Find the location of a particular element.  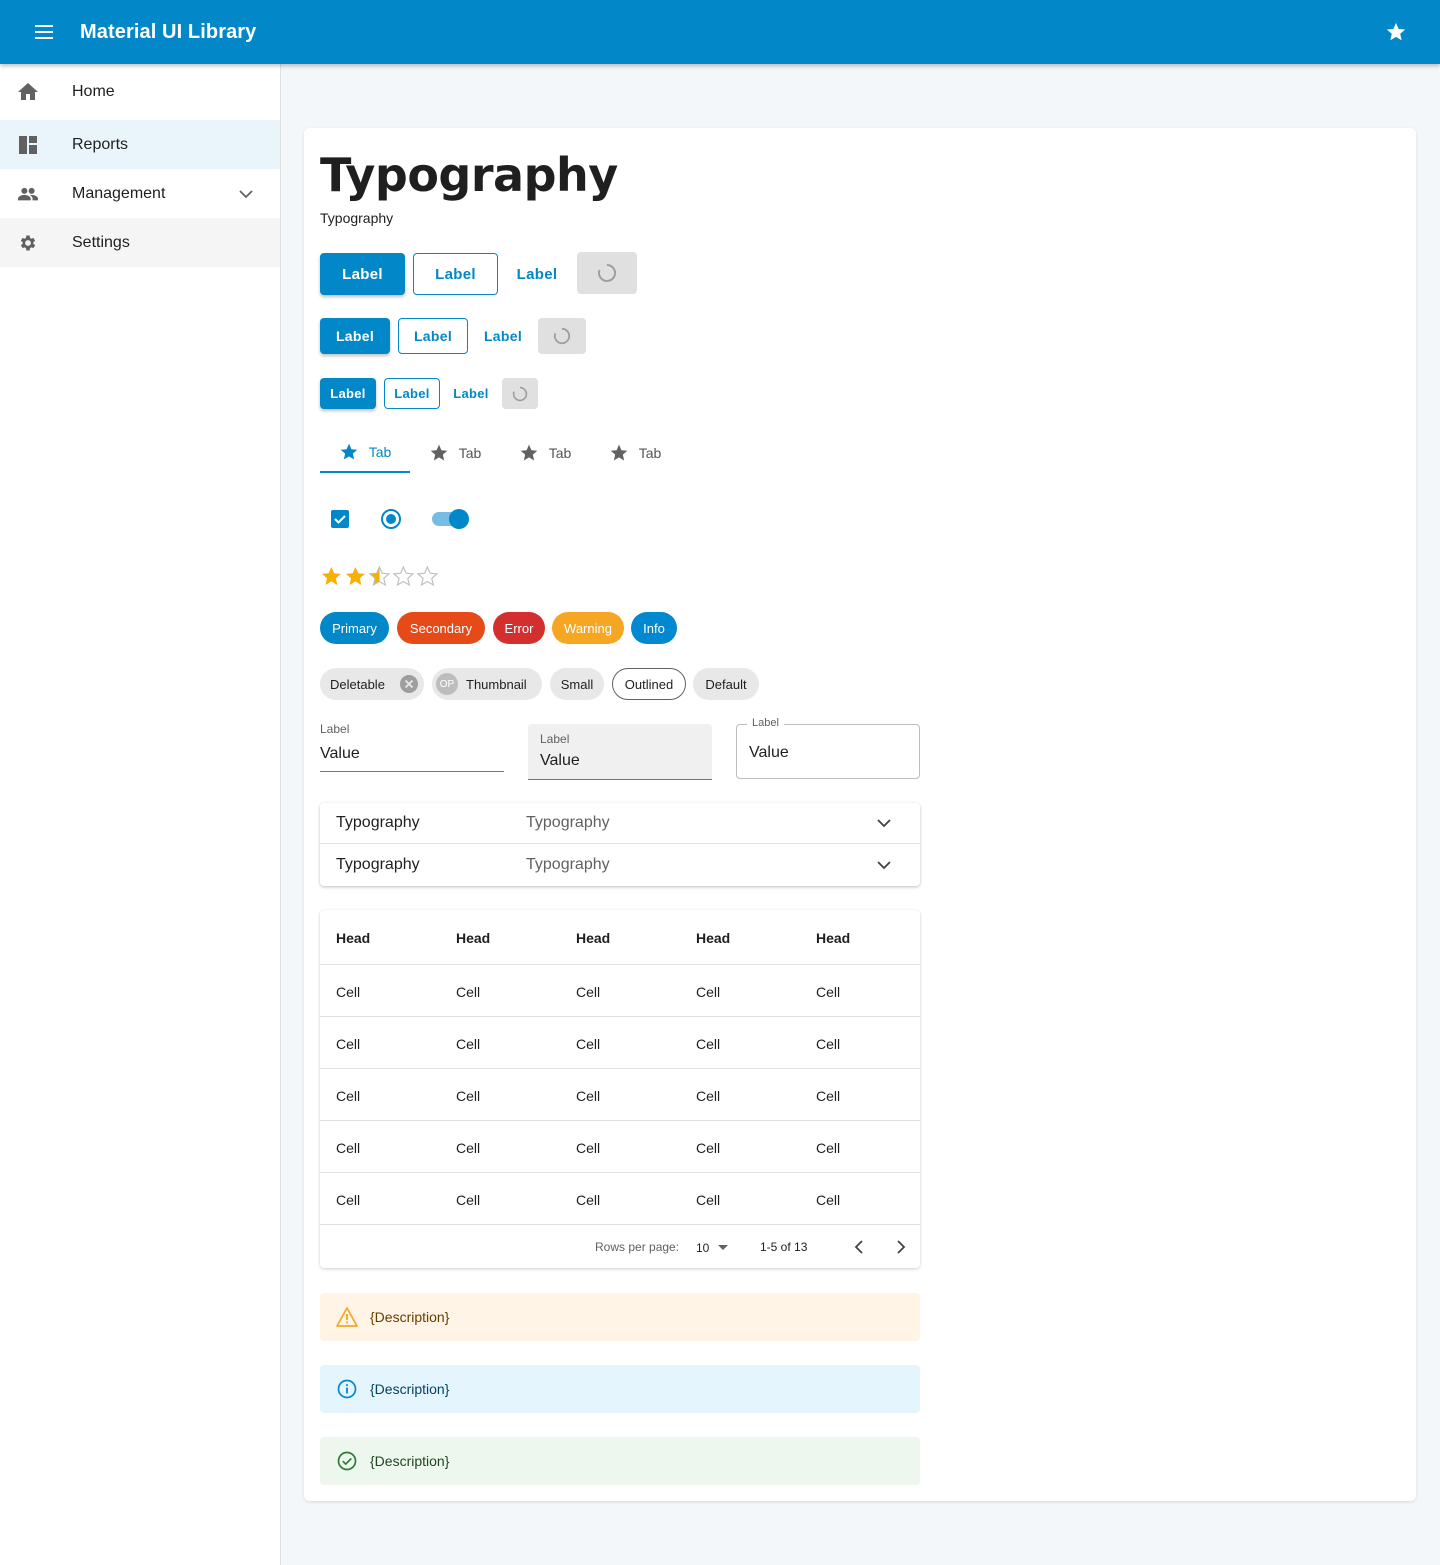

field-value: Value is located at coordinates (340, 753).